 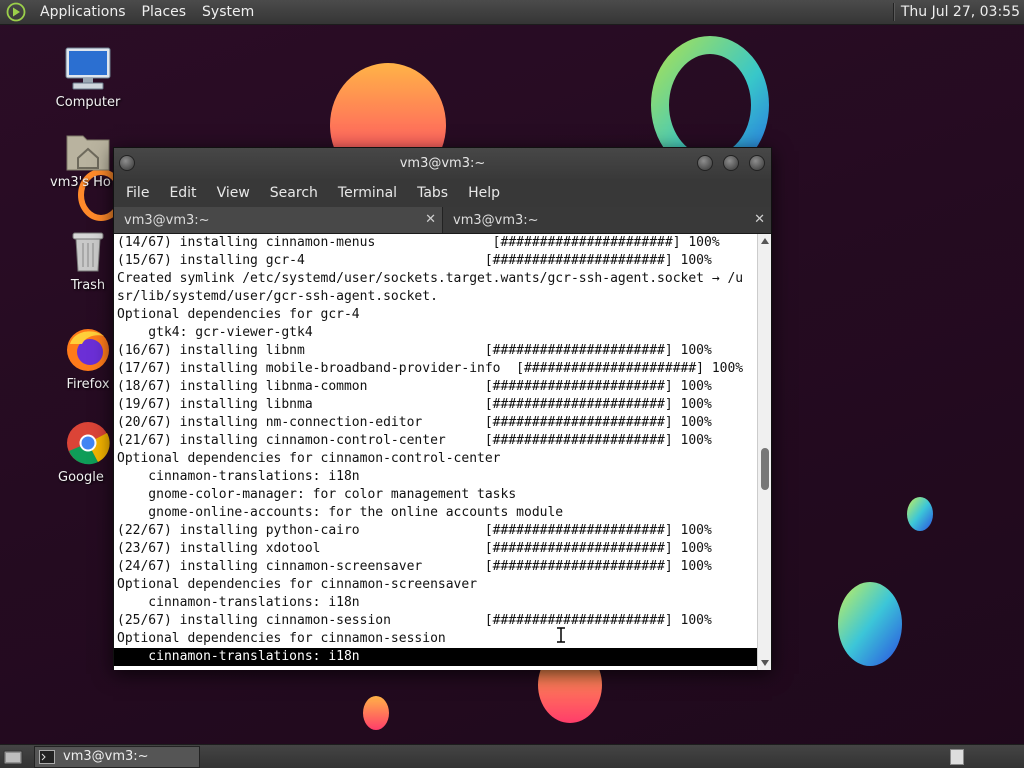 I want to click on ibeam-cursor-icon, so click(x=561, y=635).